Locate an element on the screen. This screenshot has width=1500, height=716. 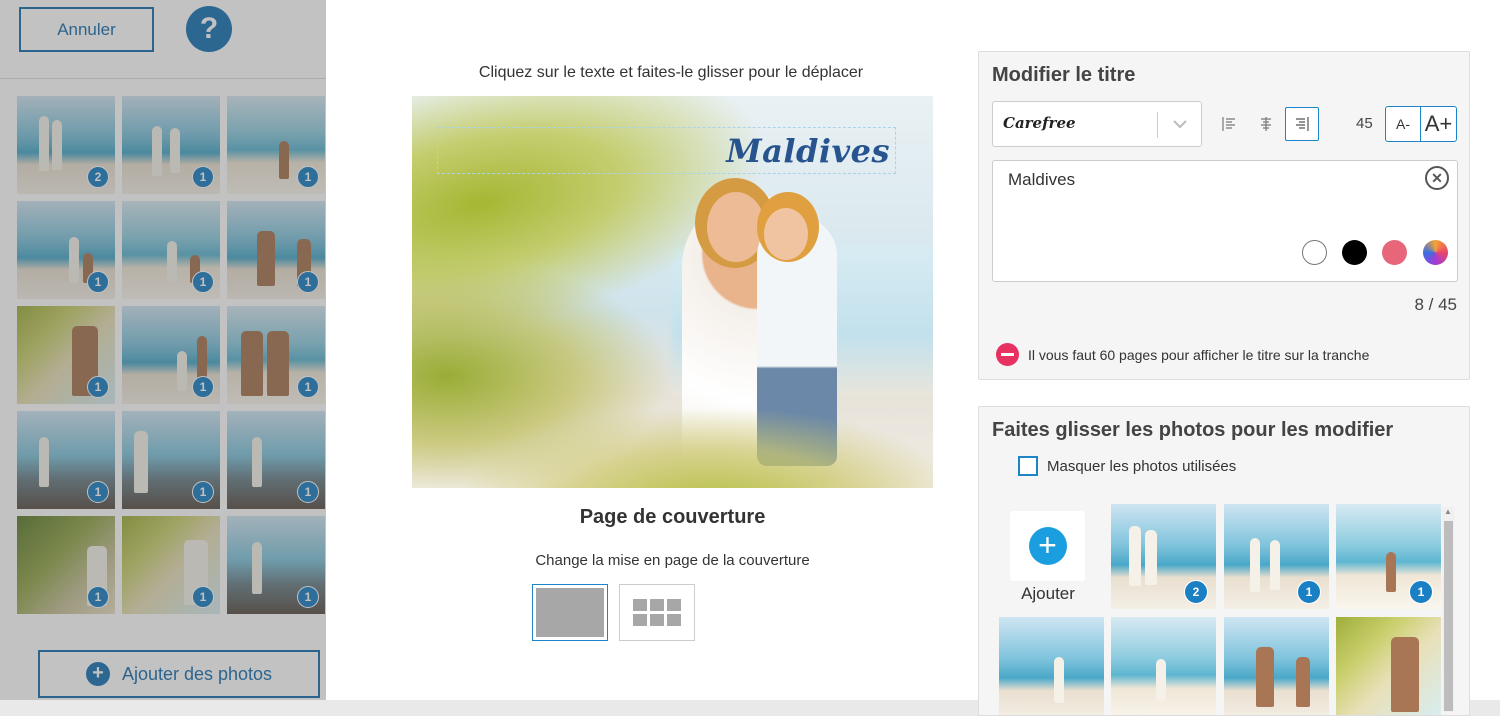
hide-used-label: Masquer les photos utilisées is located at coordinates (1142, 466).